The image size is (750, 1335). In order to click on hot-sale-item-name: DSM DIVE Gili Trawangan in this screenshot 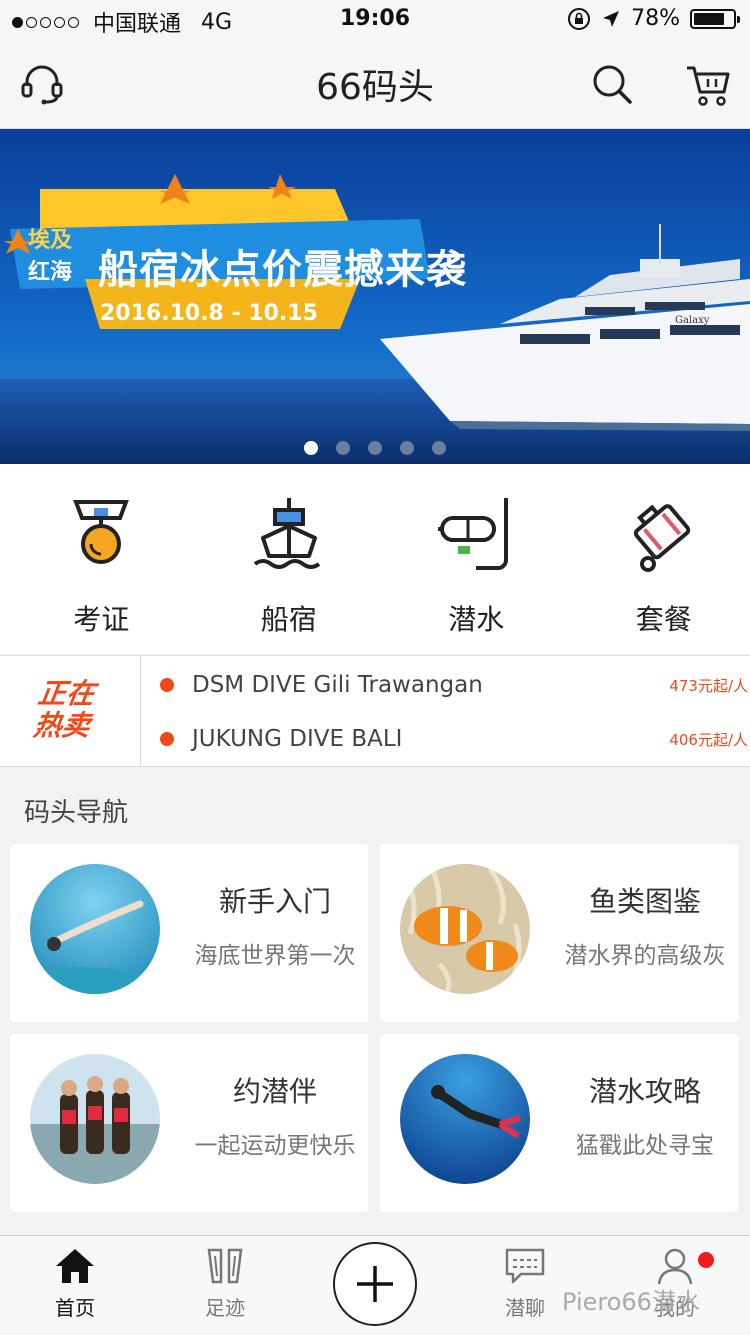, I will do `click(430, 685)`.